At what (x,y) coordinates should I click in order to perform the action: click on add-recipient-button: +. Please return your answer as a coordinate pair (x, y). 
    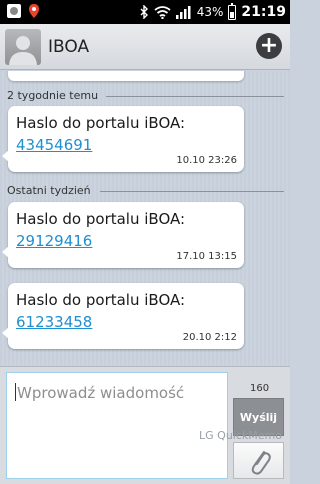
    Looking at the image, I should click on (269, 46).